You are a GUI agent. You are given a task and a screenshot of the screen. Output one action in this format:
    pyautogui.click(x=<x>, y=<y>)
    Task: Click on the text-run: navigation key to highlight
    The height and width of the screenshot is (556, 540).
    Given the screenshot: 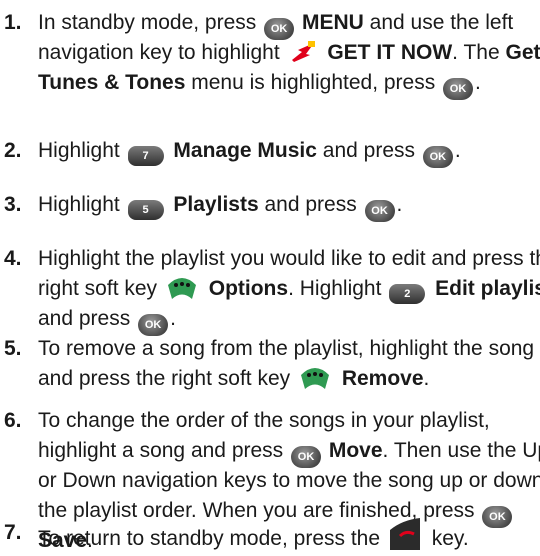 What is the action you would take?
    pyautogui.click(x=162, y=52)
    